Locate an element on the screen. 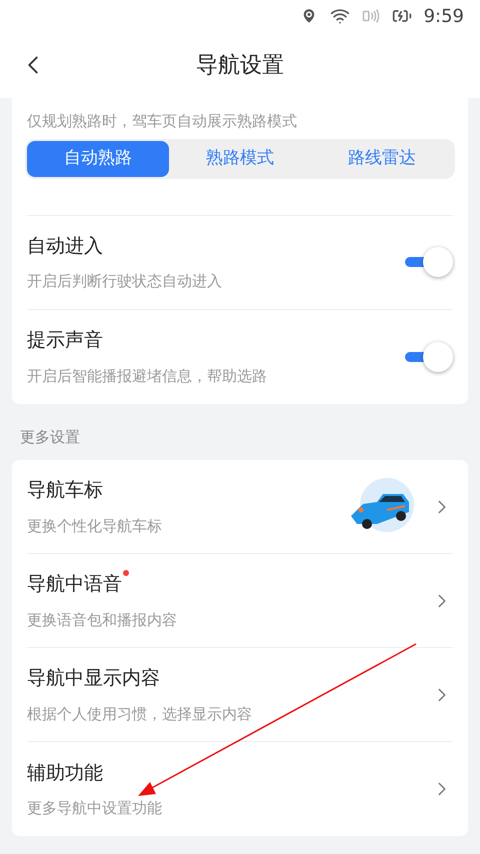 Image resolution: width=480 pixels, height=854 pixels. setting-title: 提示声音 is located at coordinates (65, 340).